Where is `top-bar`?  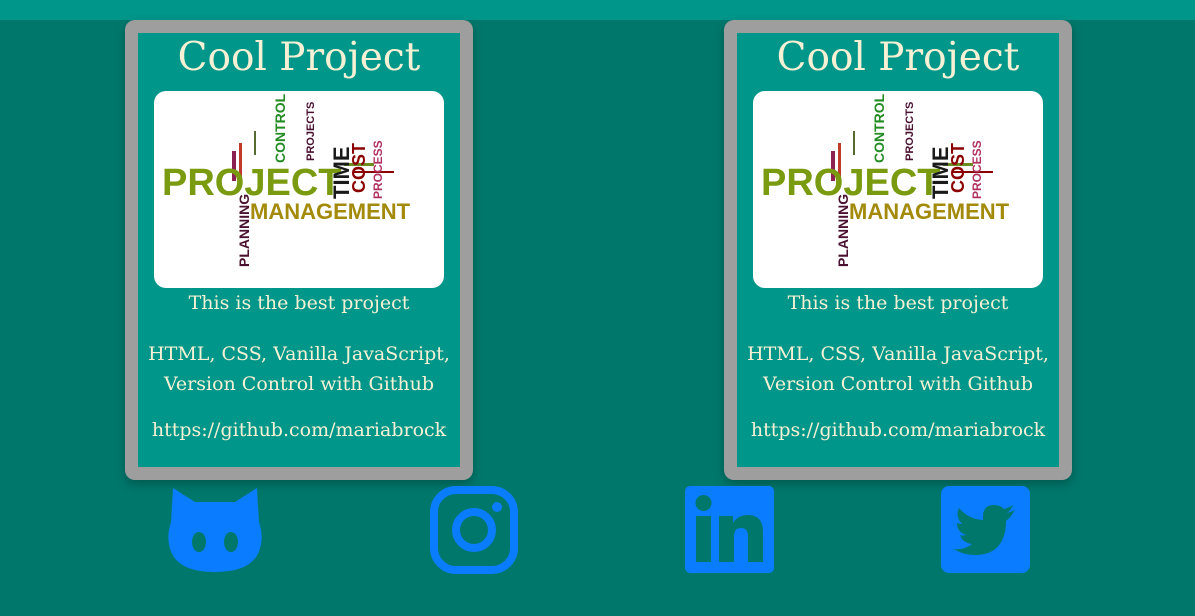
top-bar is located at coordinates (597, 10).